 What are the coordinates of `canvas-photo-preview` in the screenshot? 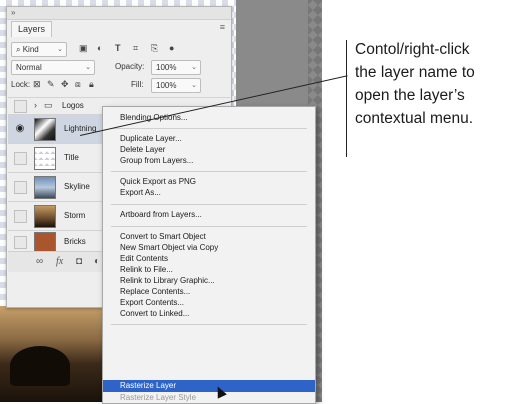 It's located at (55, 354).